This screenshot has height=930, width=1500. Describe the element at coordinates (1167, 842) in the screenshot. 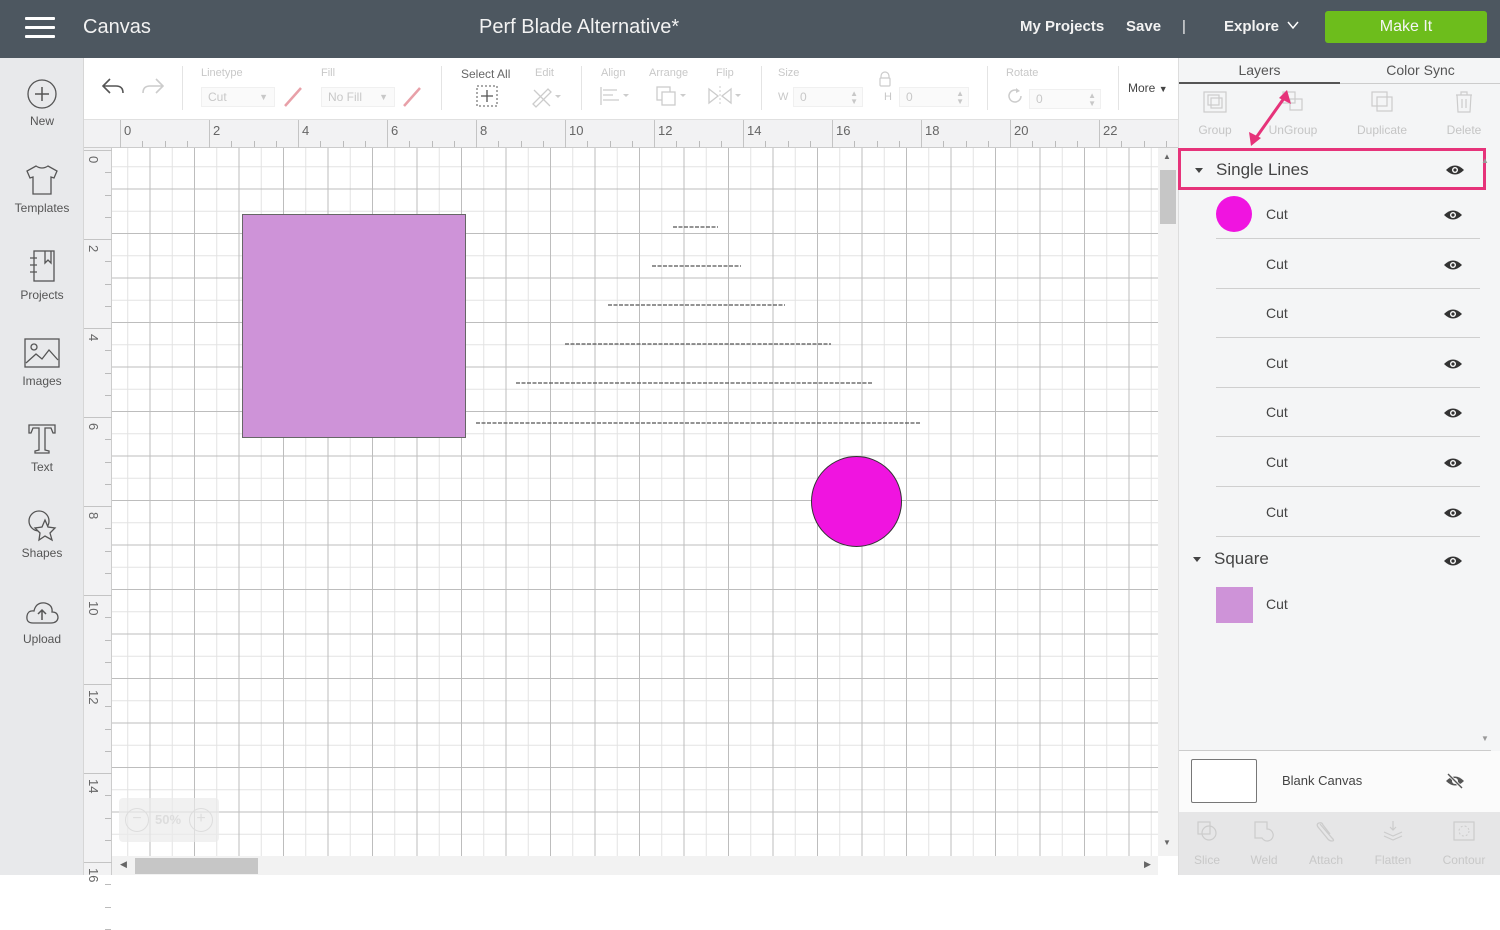

I see `scroll-down-icon: ▼` at that location.